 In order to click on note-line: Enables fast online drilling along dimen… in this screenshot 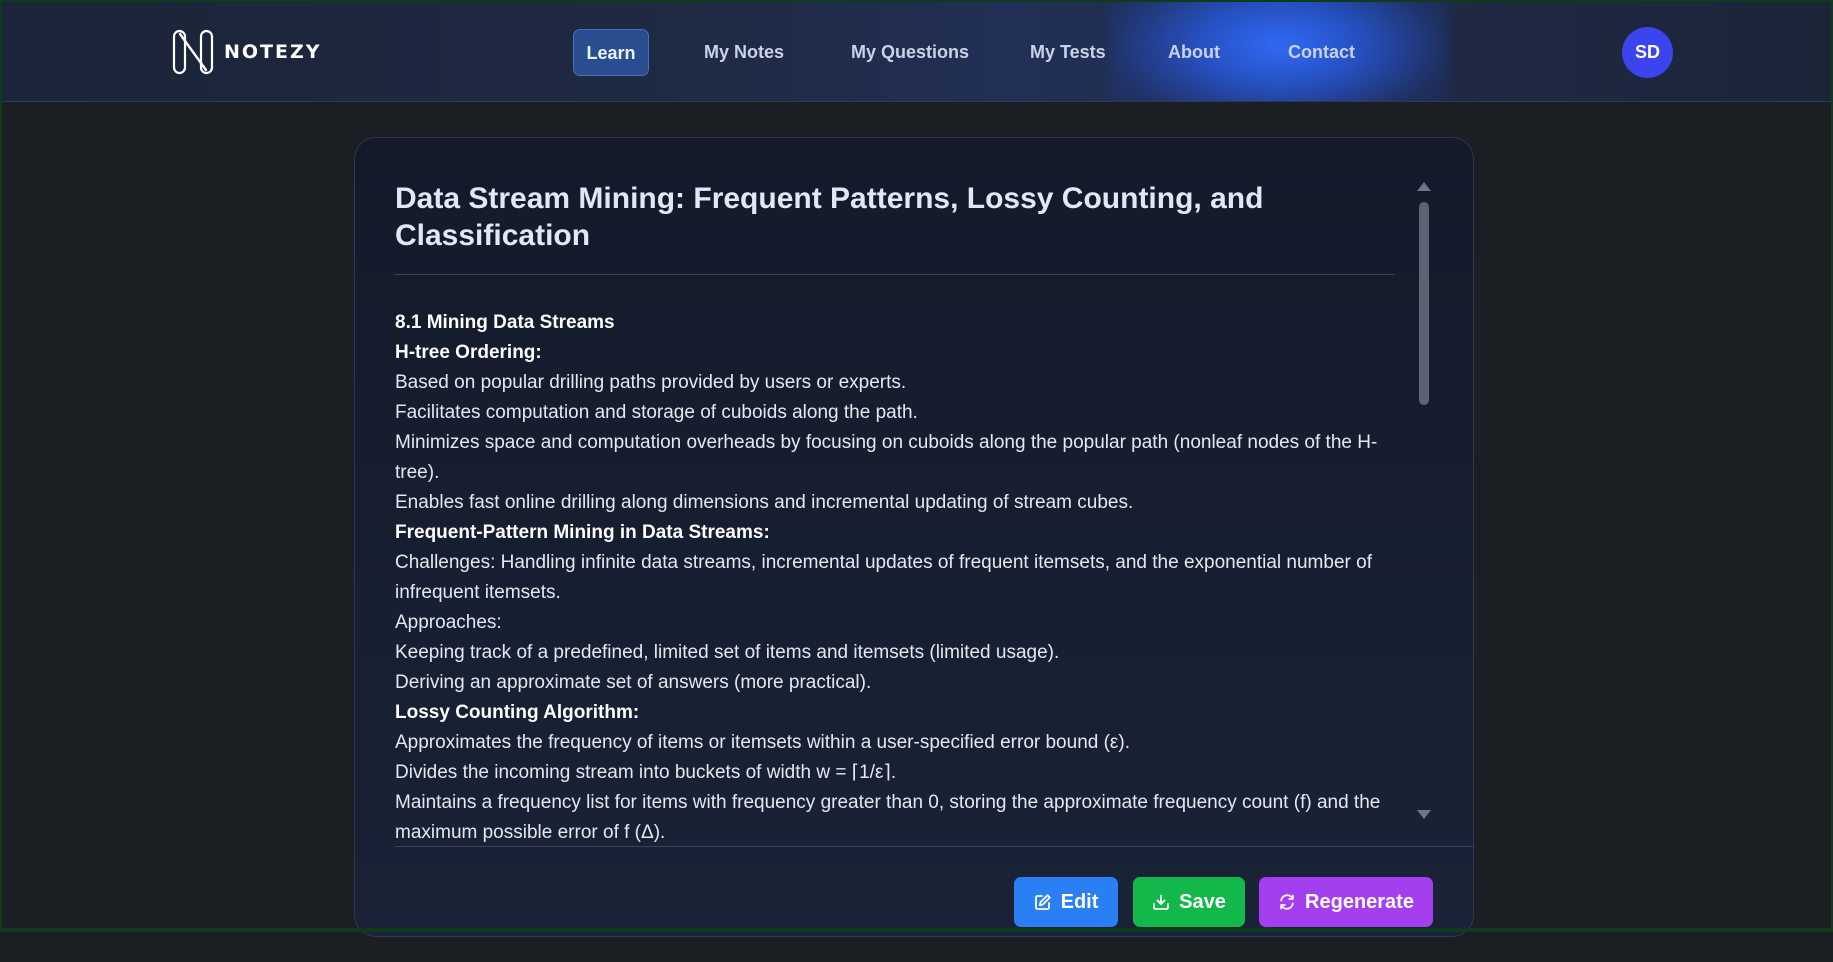, I will do `click(900, 503)`.